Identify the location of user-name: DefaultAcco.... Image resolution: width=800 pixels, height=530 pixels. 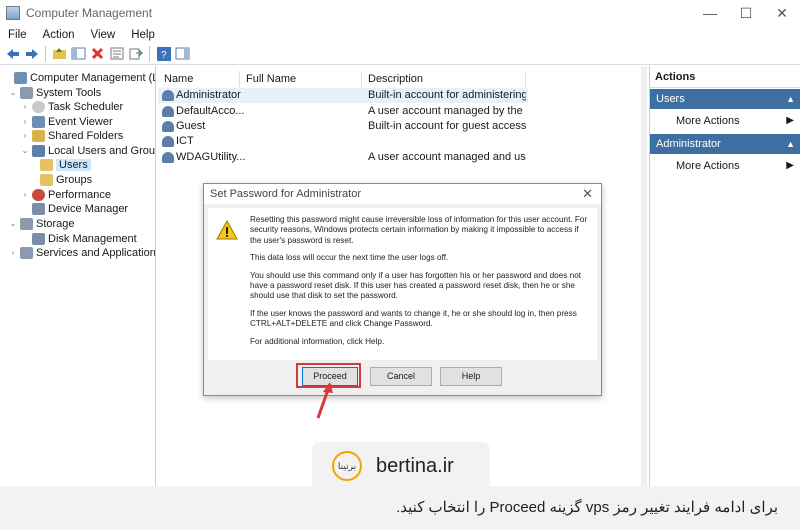
(210, 111).